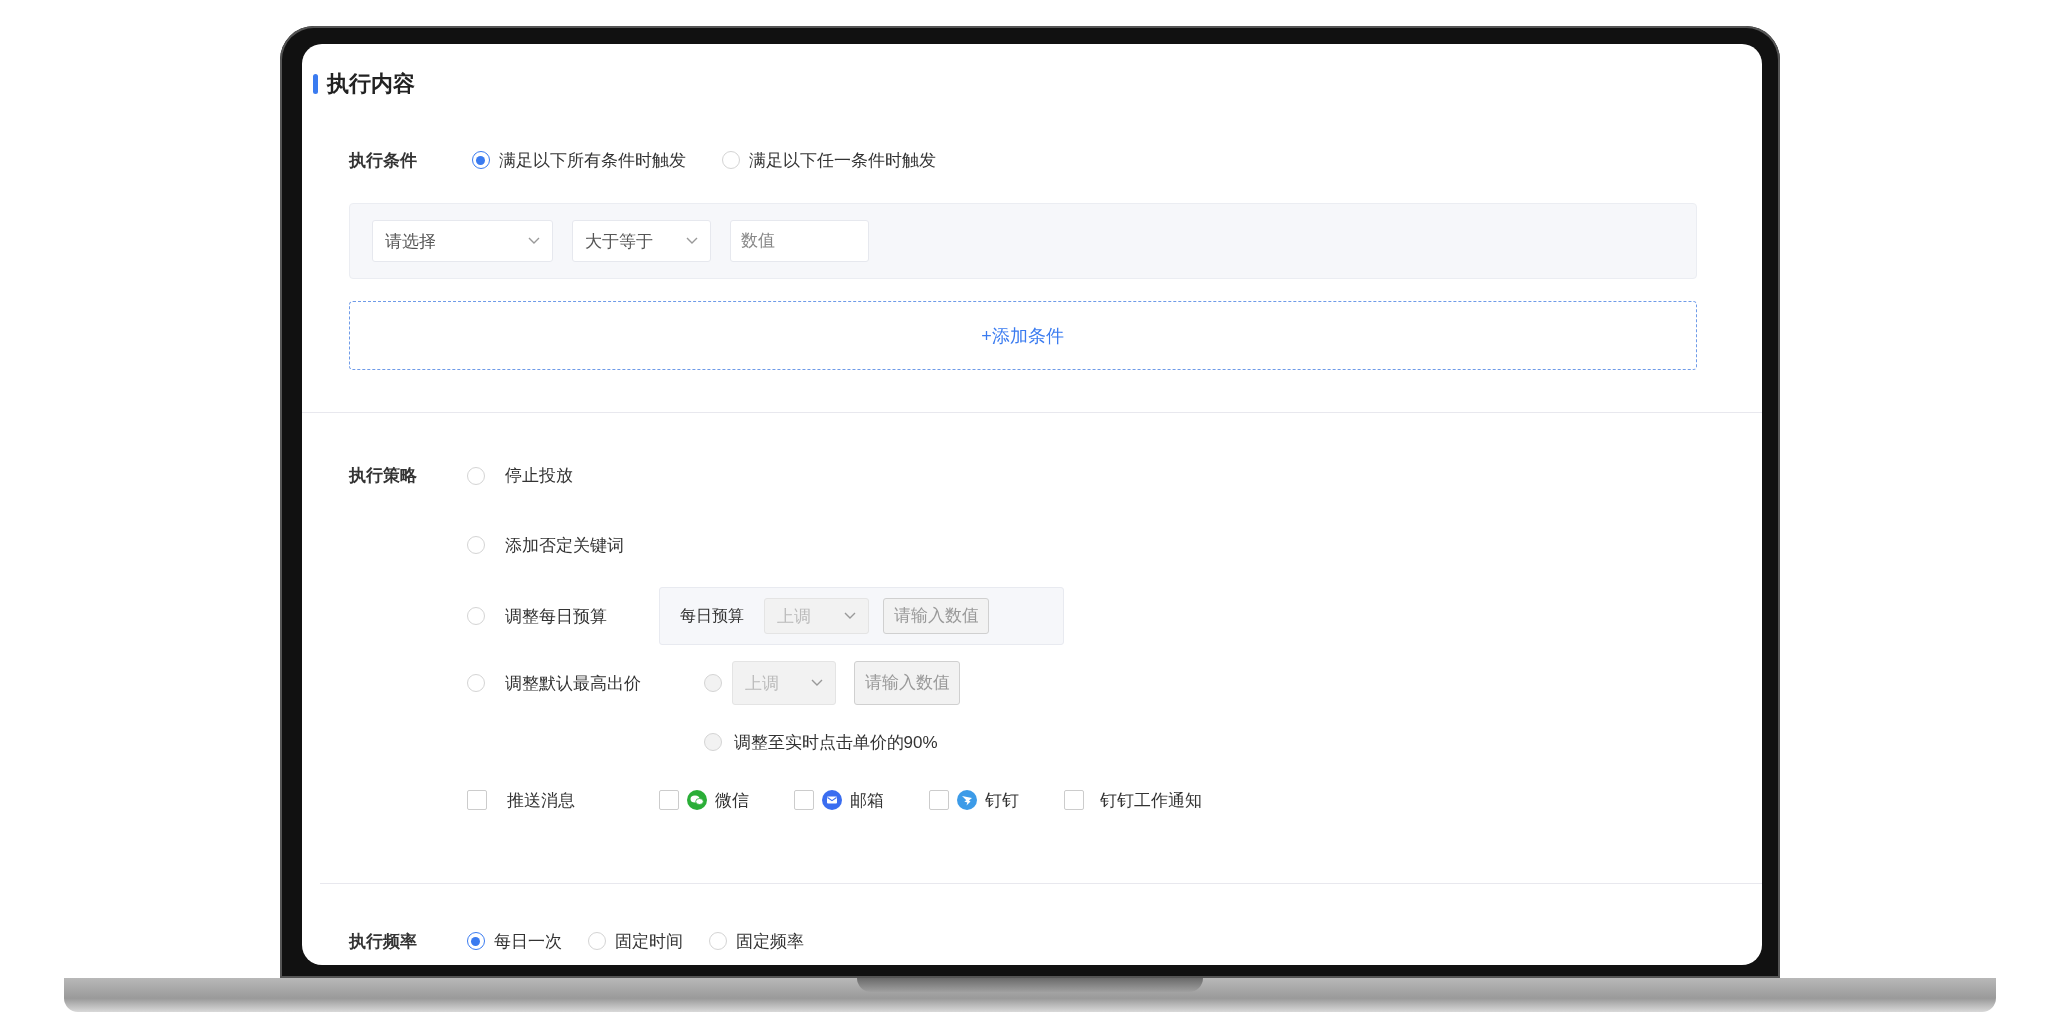 The height and width of the screenshot is (1029, 2059). Describe the element at coordinates (866, 800) in the screenshot. I see `channel-label: 邮箱` at that location.